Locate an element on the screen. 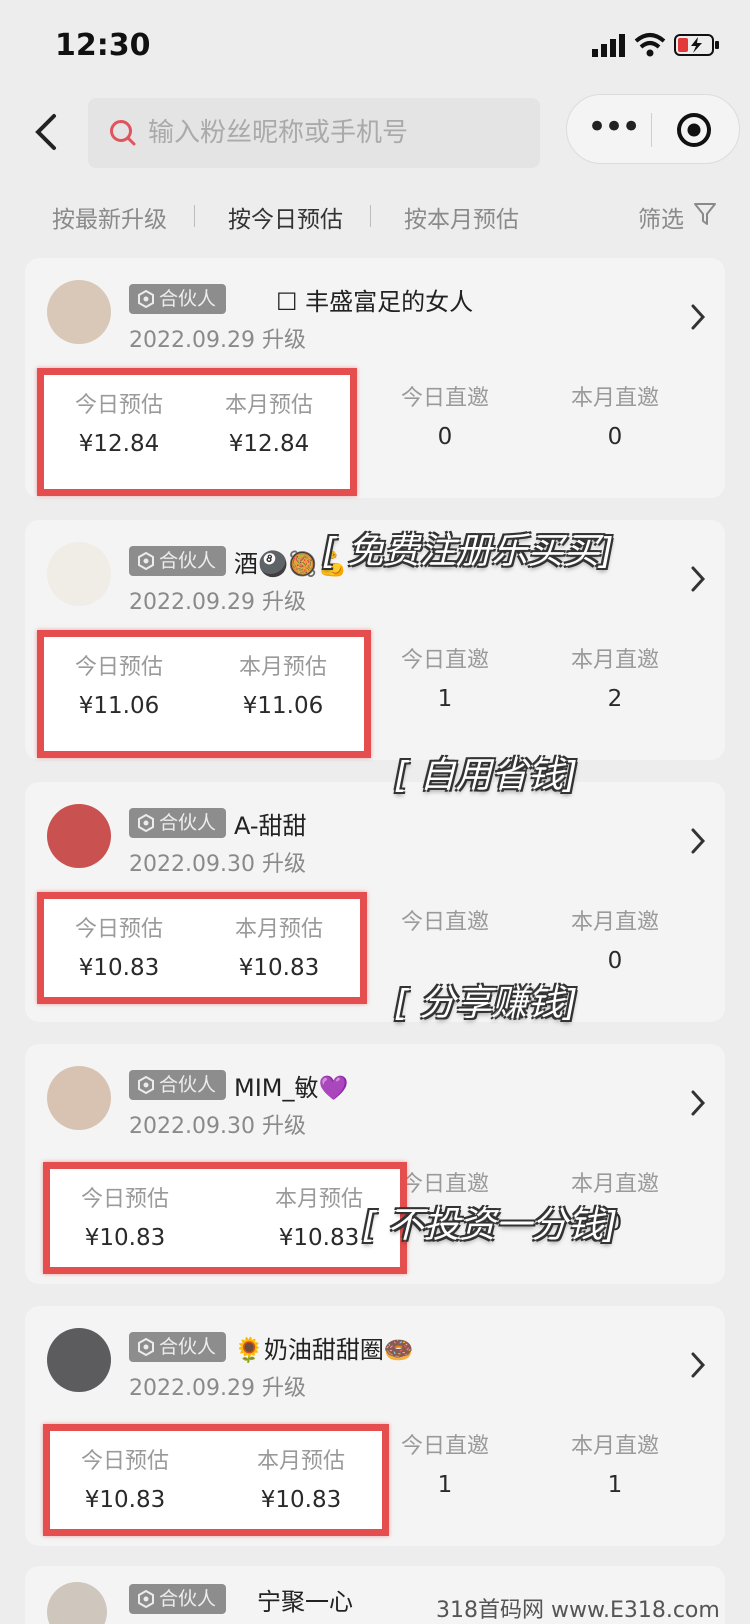 The height and width of the screenshot is (1624, 750). tab-today-estimate: 按今日预估 is located at coordinates (285, 217).